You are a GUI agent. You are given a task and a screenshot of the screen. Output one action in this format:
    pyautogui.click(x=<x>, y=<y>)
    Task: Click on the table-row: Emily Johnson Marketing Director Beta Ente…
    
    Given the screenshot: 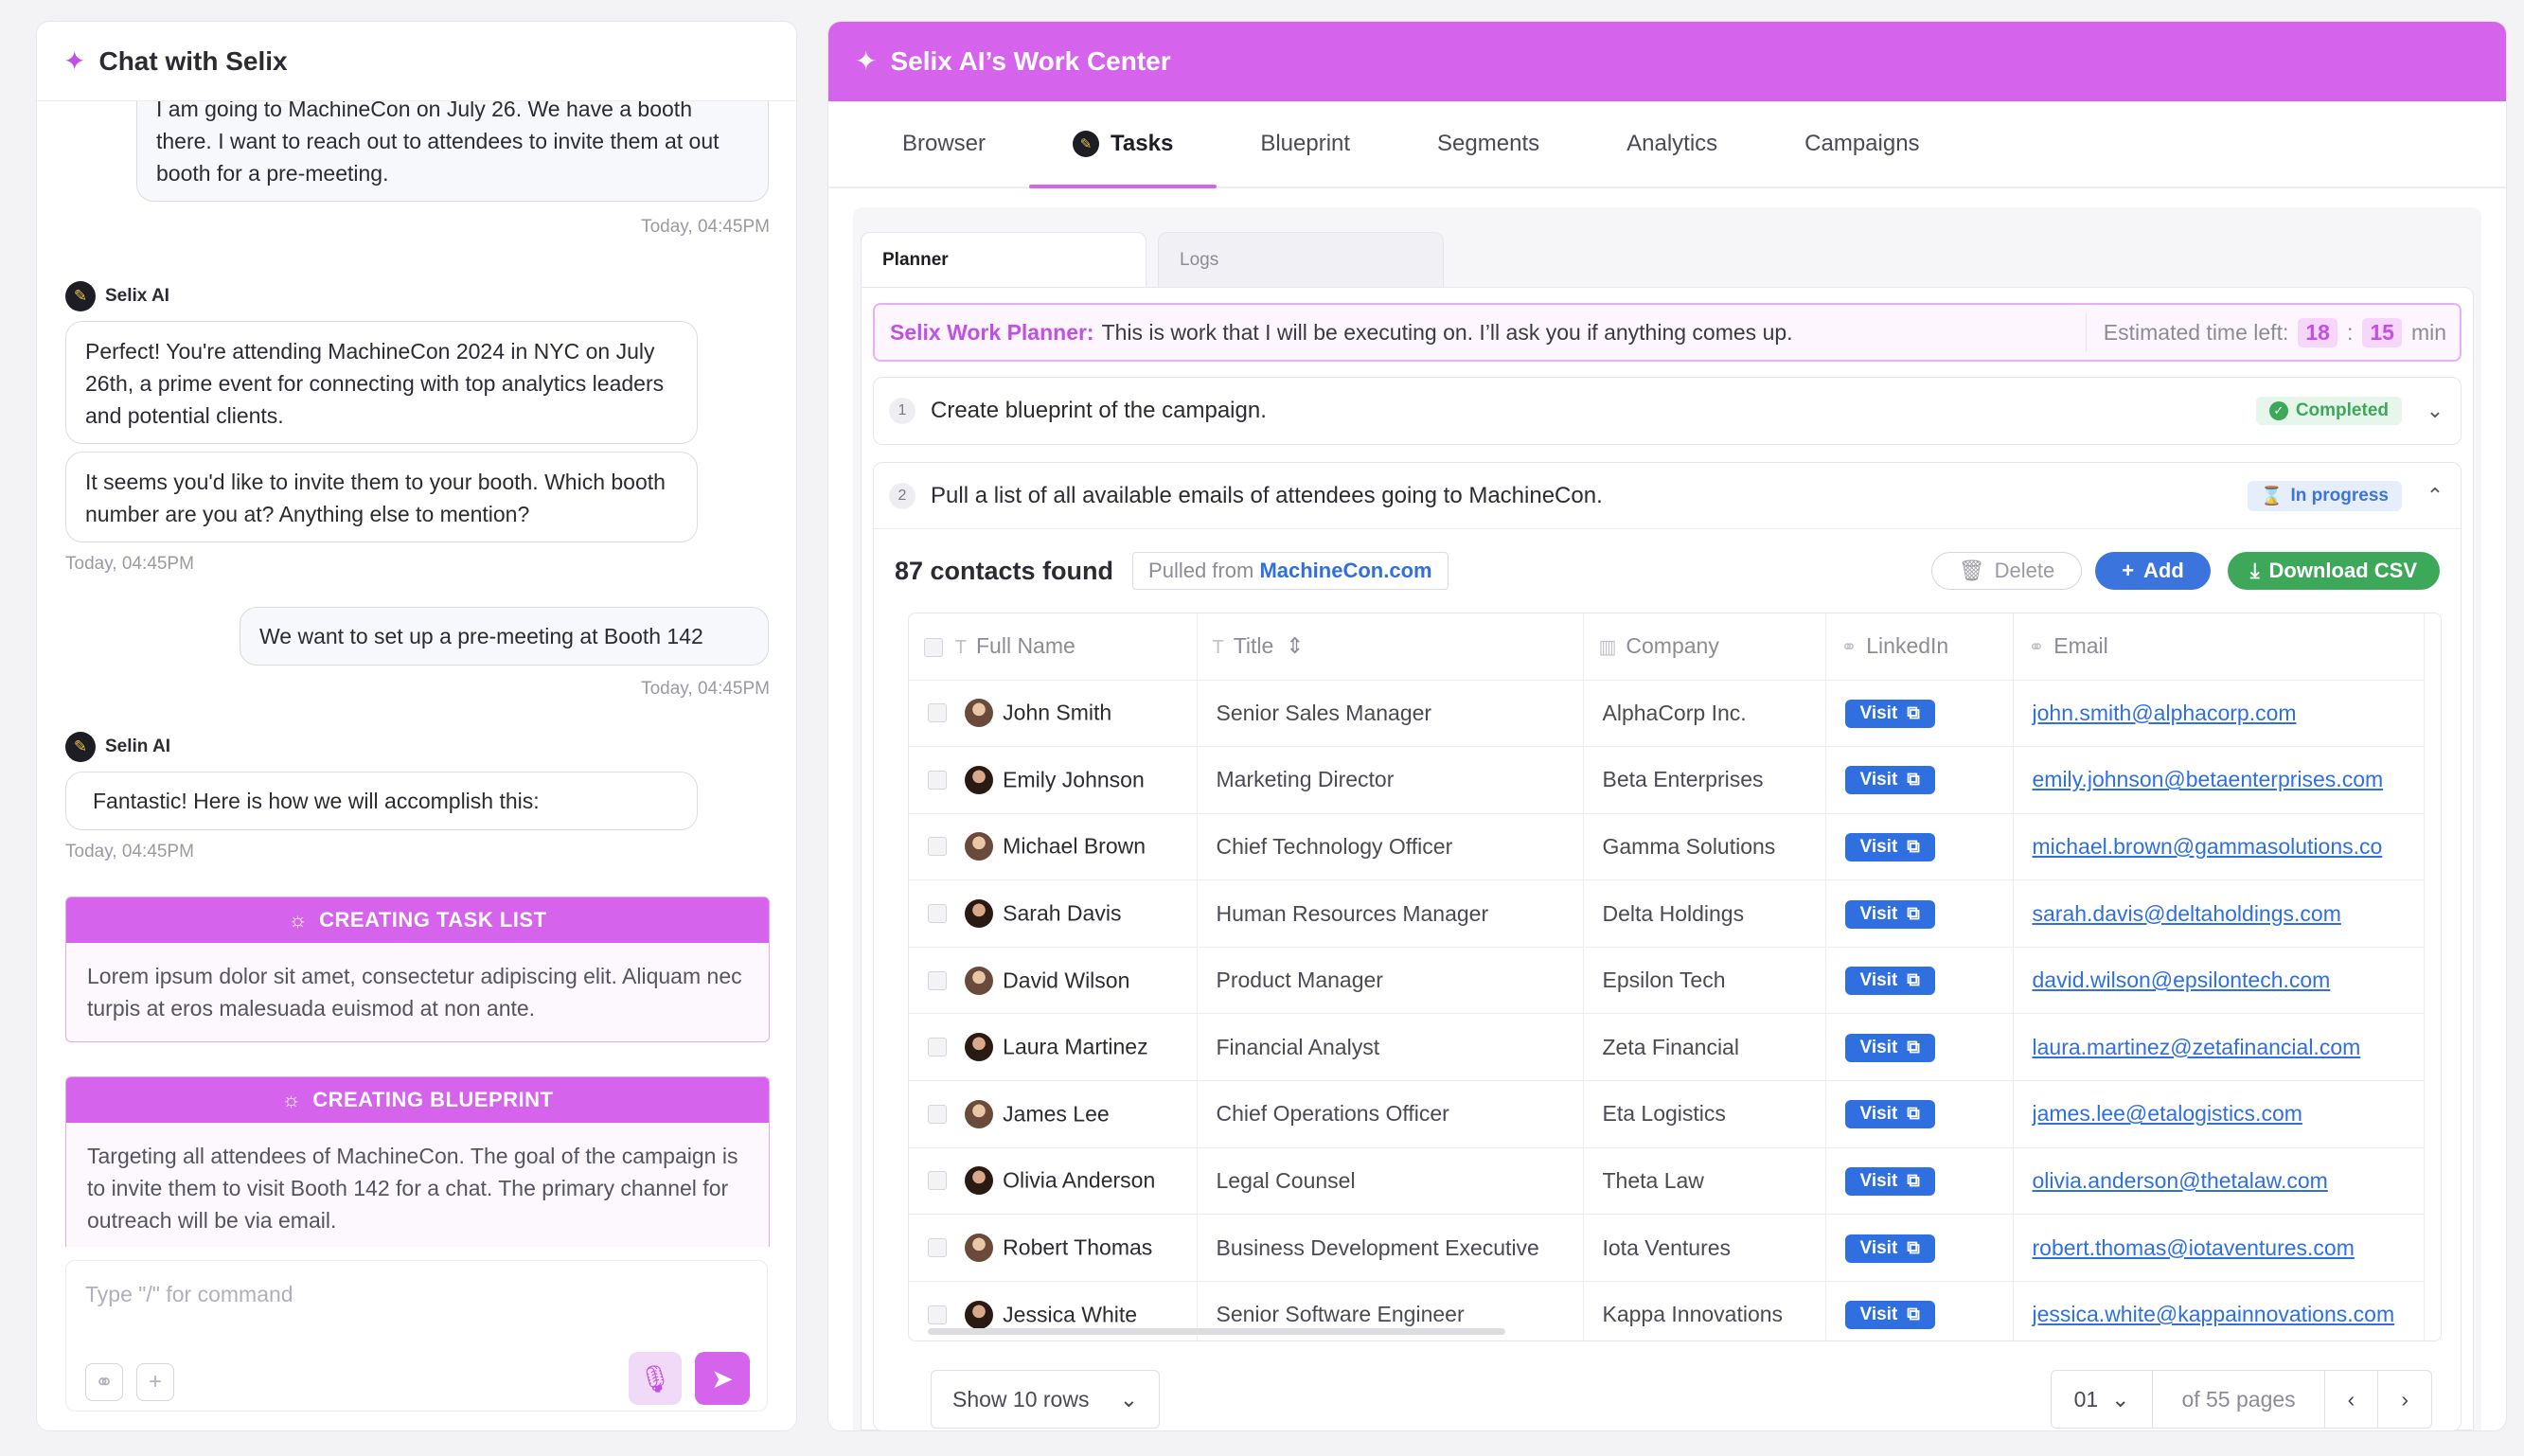 What is the action you would take?
    pyautogui.click(x=1667, y=780)
    